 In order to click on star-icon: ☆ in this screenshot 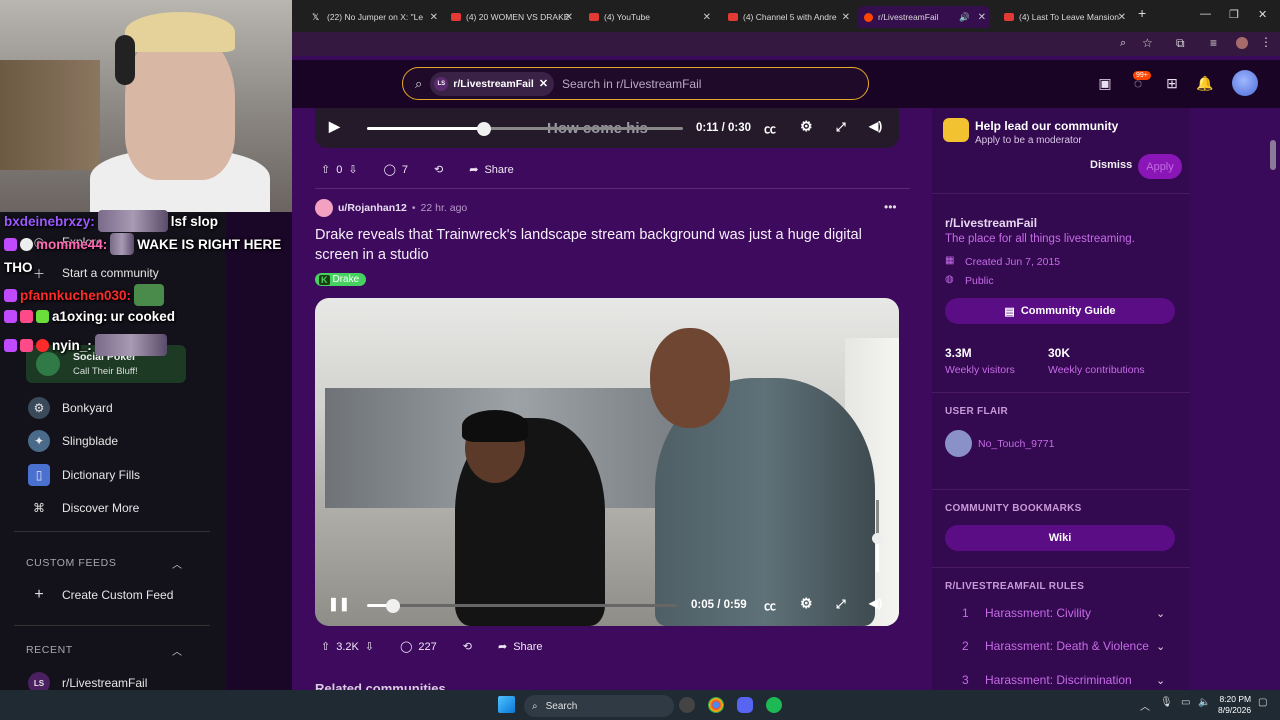, I will do `click(1147, 43)`.